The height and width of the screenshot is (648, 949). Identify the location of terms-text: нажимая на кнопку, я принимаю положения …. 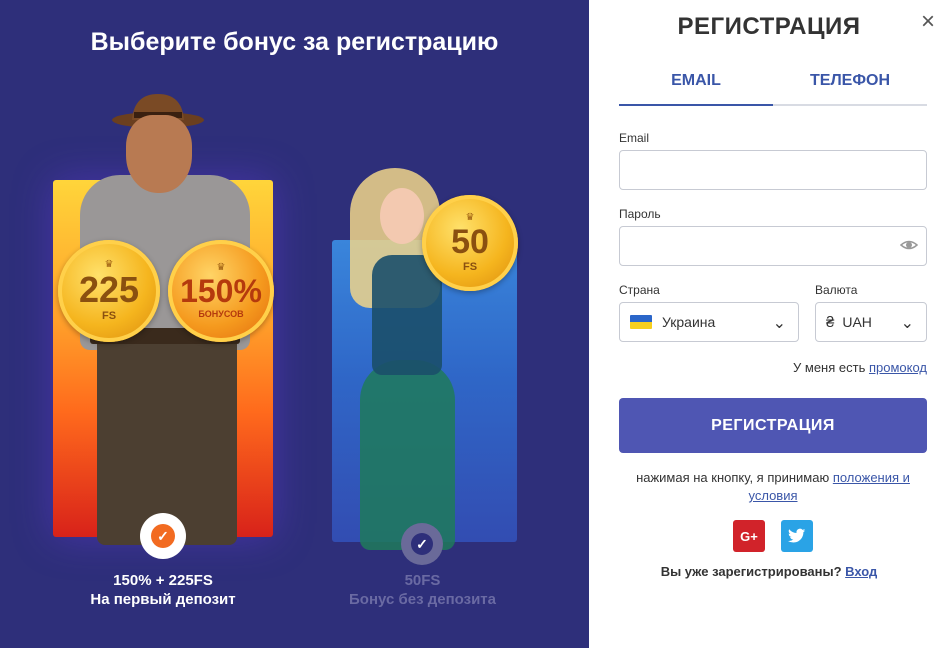
(773, 487).